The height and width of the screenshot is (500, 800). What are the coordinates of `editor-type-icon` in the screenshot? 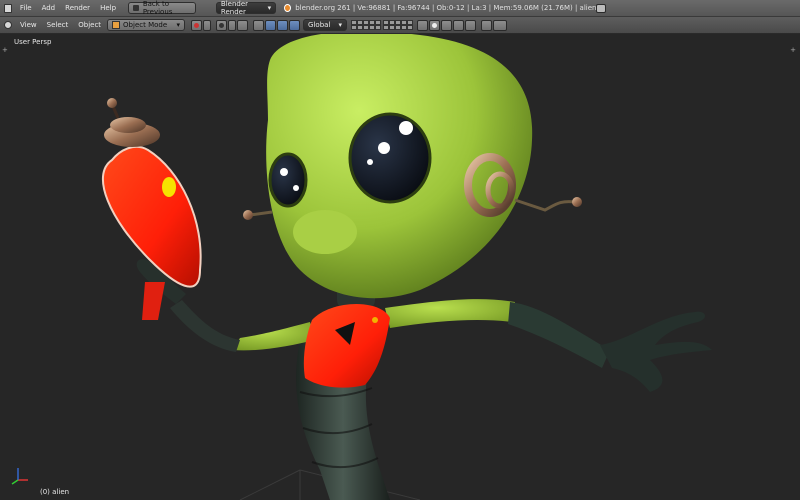 It's located at (8, 8).